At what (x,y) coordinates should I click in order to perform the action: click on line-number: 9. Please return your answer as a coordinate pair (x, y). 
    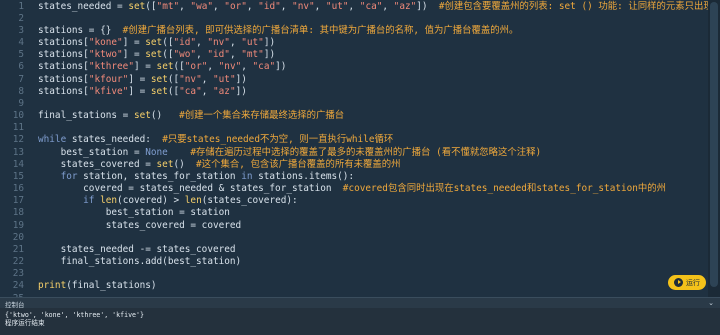
    Looking at the image, I should click on (21, 103).